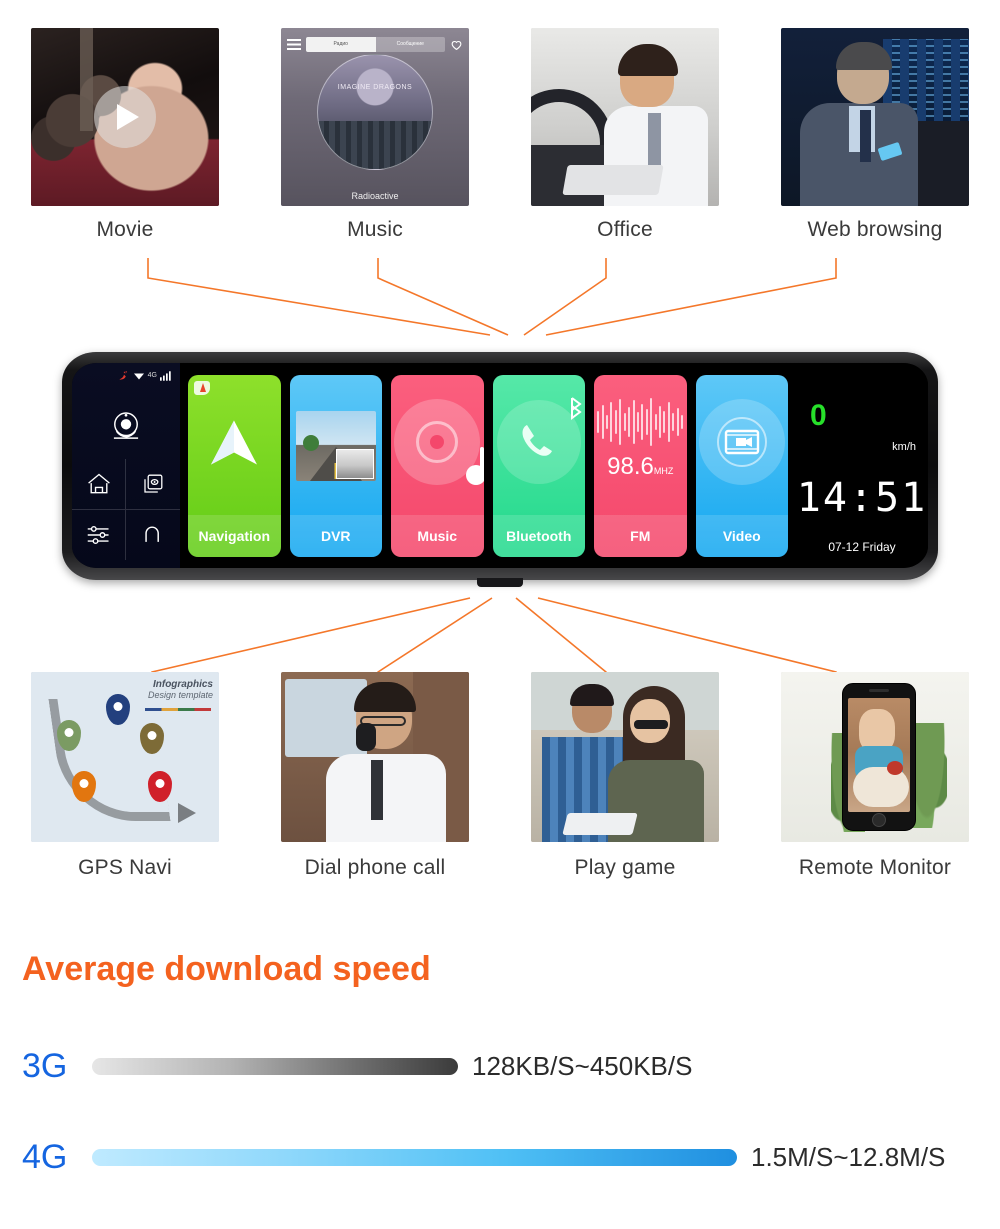  I want to click on clock-display: 14:51, so click(862, 498).